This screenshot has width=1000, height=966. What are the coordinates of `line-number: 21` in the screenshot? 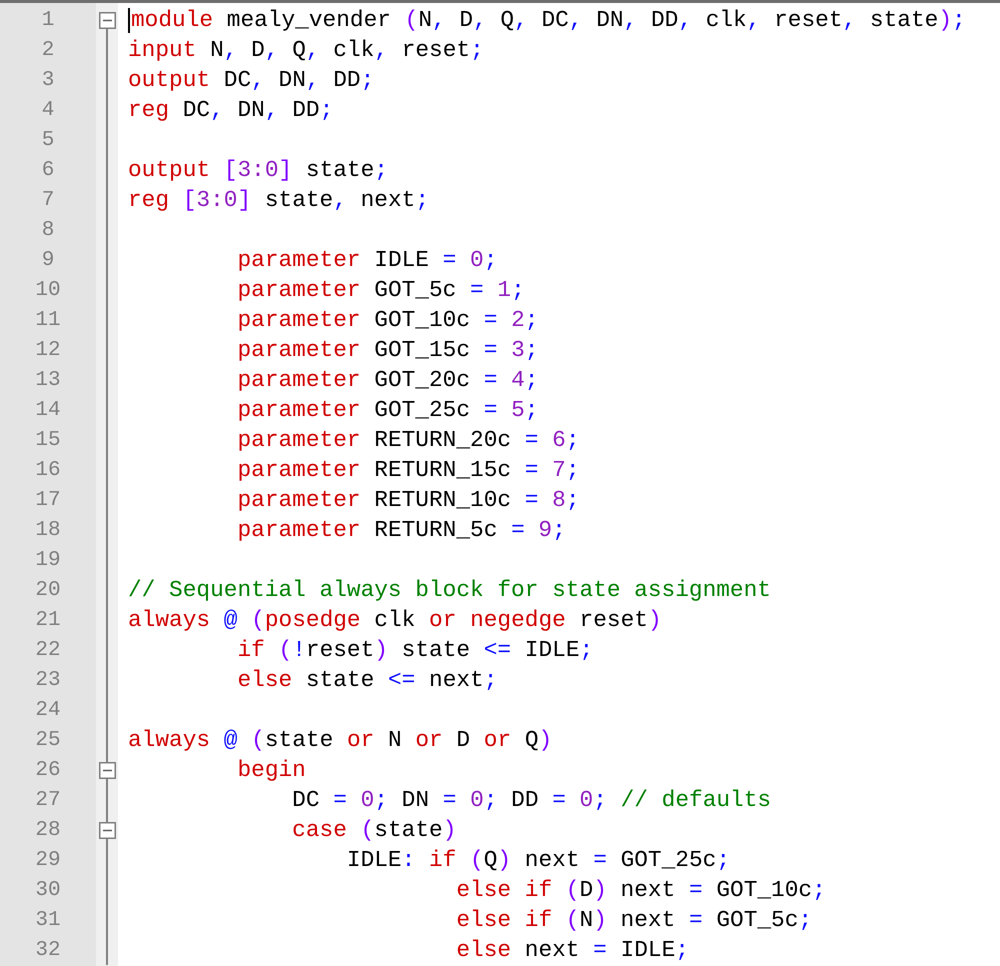 It's located at (48, 620).